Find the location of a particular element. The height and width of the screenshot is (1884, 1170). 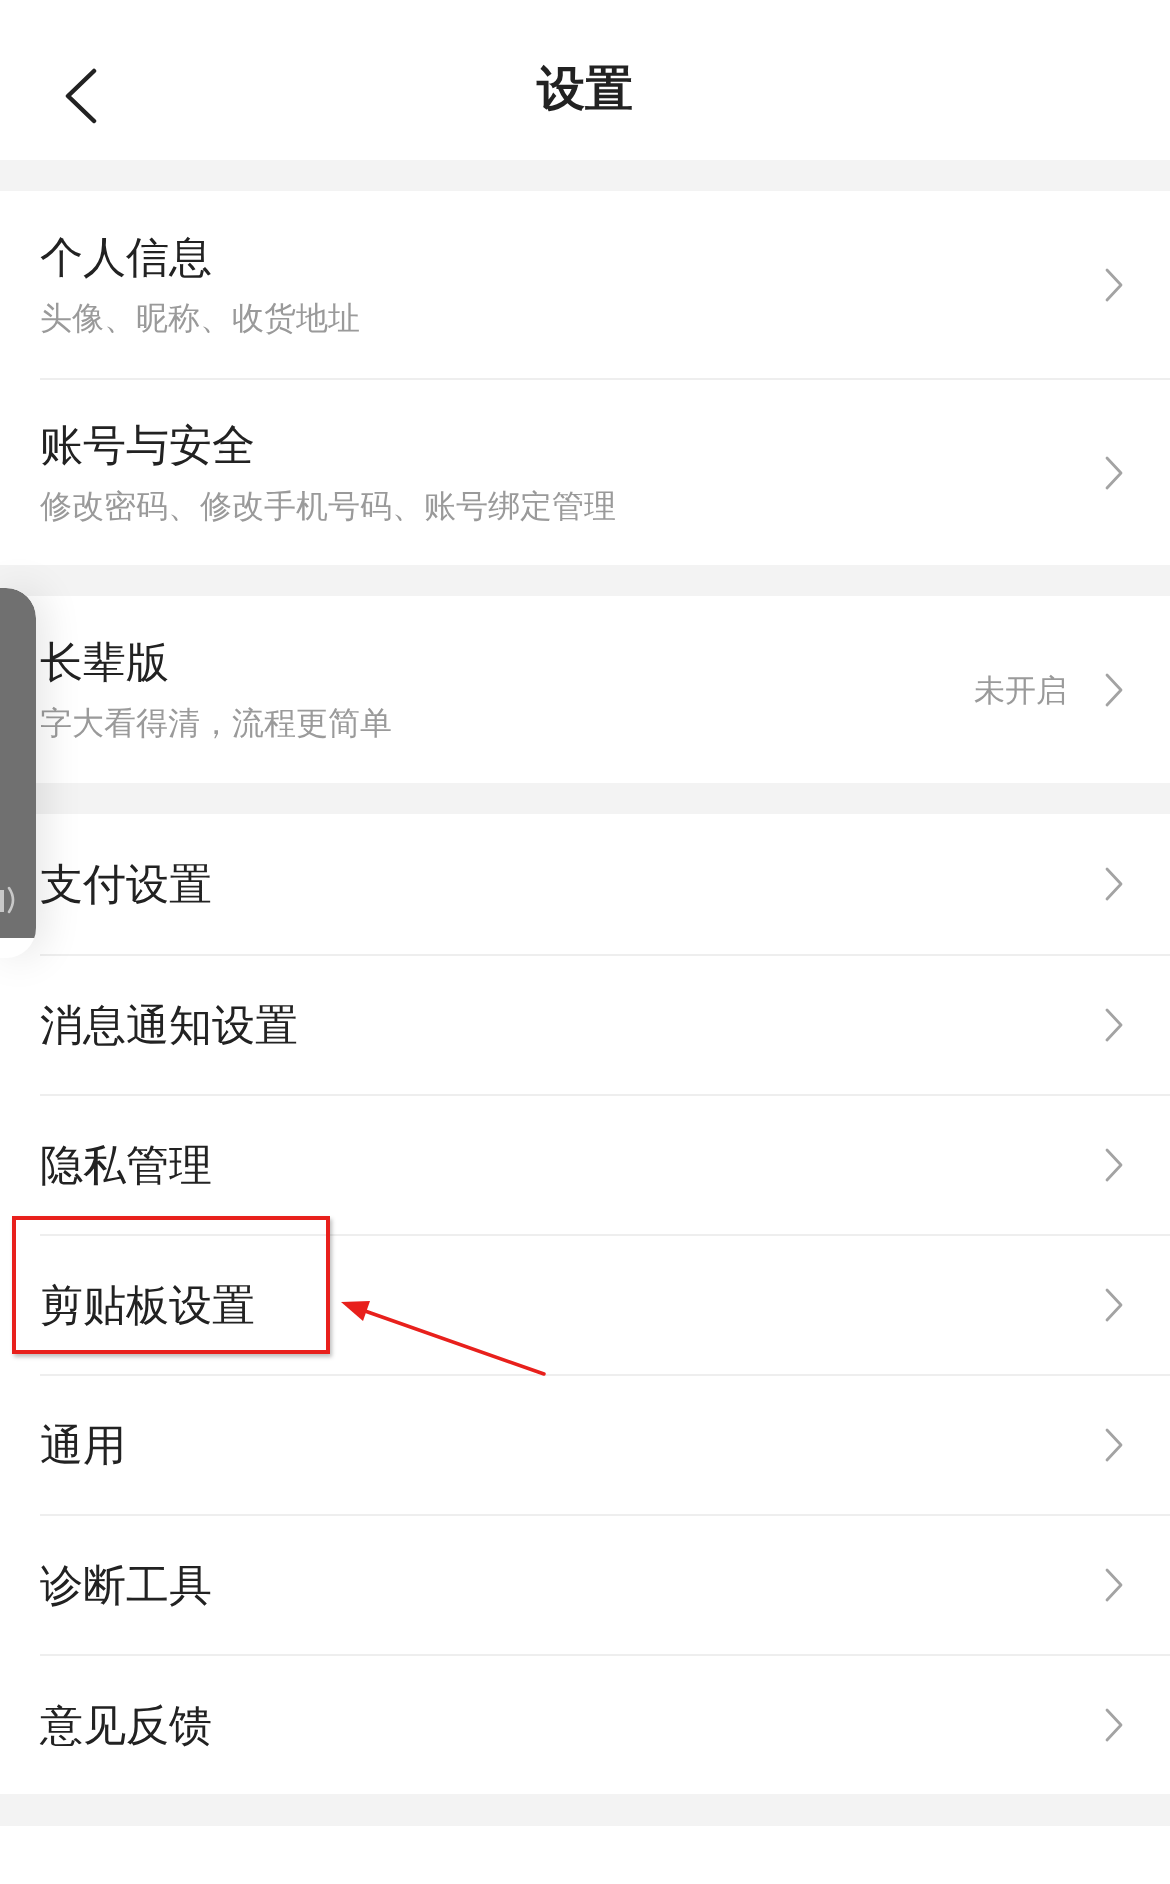

page-title: 设置 is located at coordinates (585, 88).